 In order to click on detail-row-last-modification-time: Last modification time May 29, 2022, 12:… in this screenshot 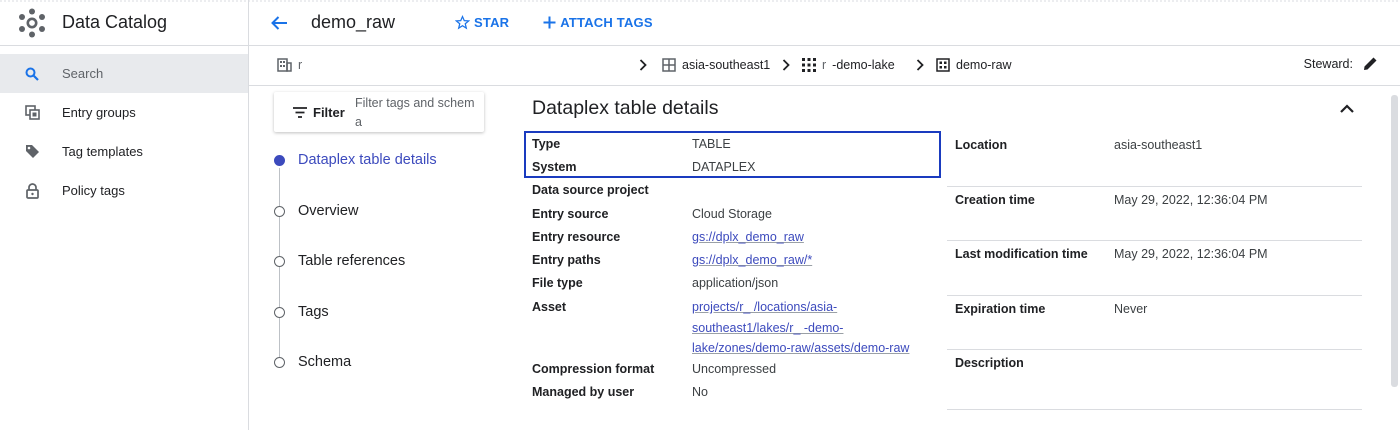, I will do `click(1154, 268)`.